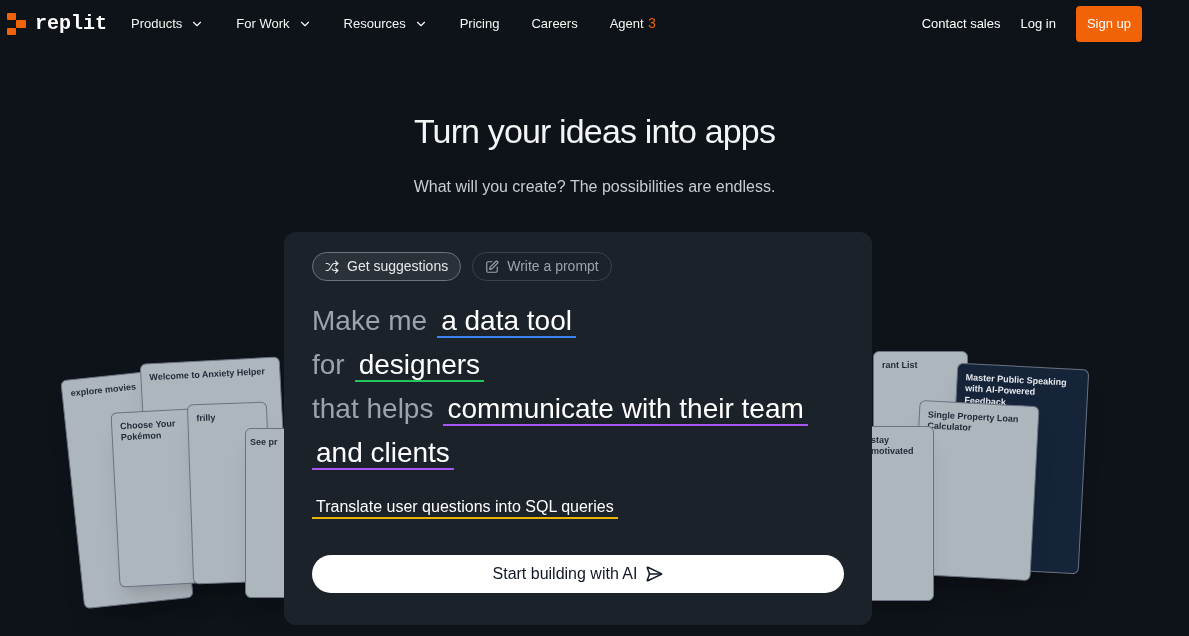 The width and height of the screenshot is (1189, 636). Describe the element at coordinates (594, 187) in the screenshot. I see `hero-subtitle: What will you create? The possibilities are endless.` at that location.